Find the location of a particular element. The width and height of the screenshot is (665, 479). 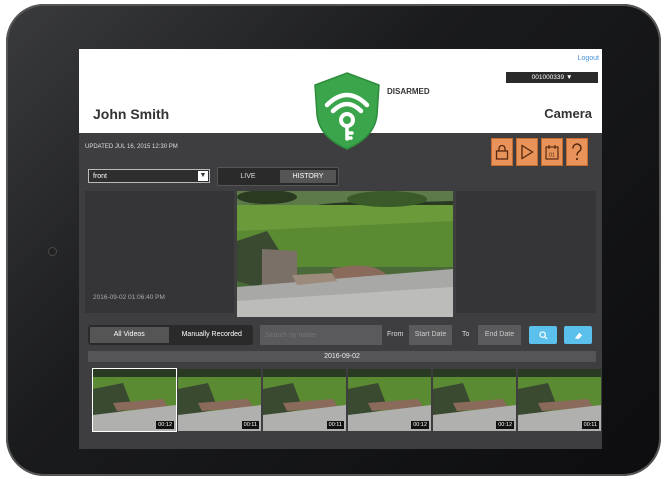

start-date-field: Start Date is located at coordinates (430, 335).